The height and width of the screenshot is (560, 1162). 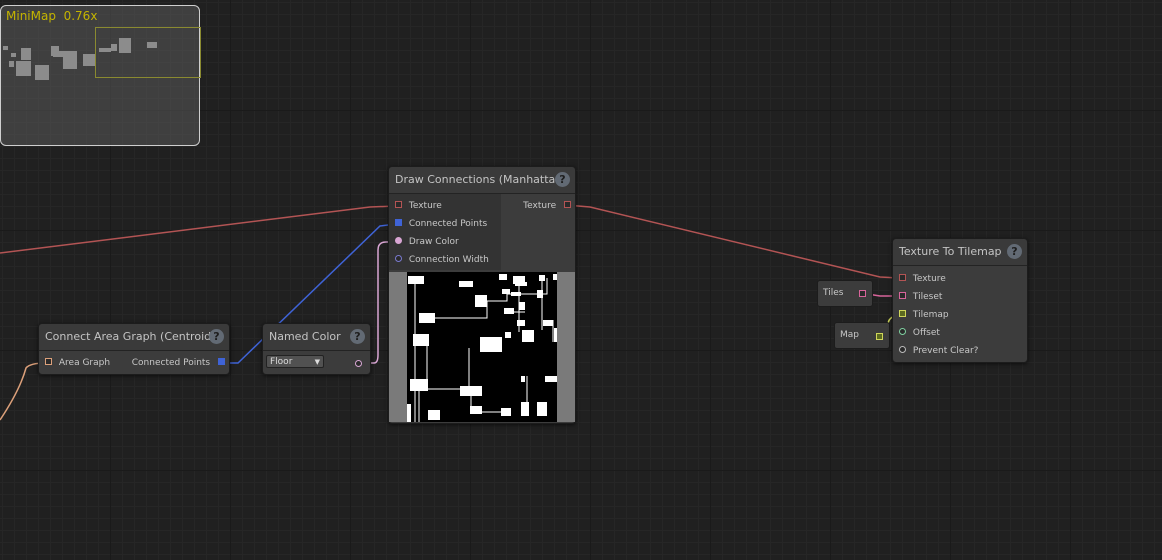 I want to click on node-title: Named Color ?, so click(x=316, y=337).